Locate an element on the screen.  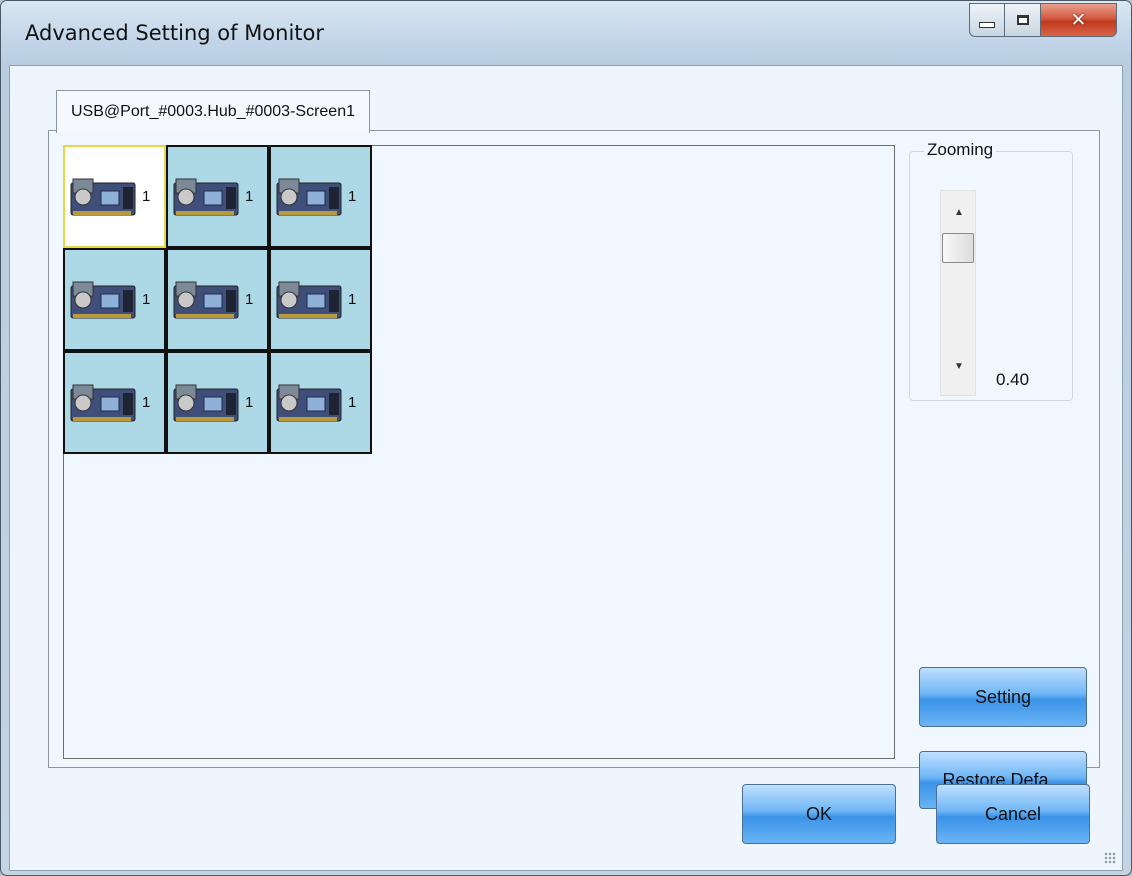
ok-button: OK is located at coordinates (819, 814).